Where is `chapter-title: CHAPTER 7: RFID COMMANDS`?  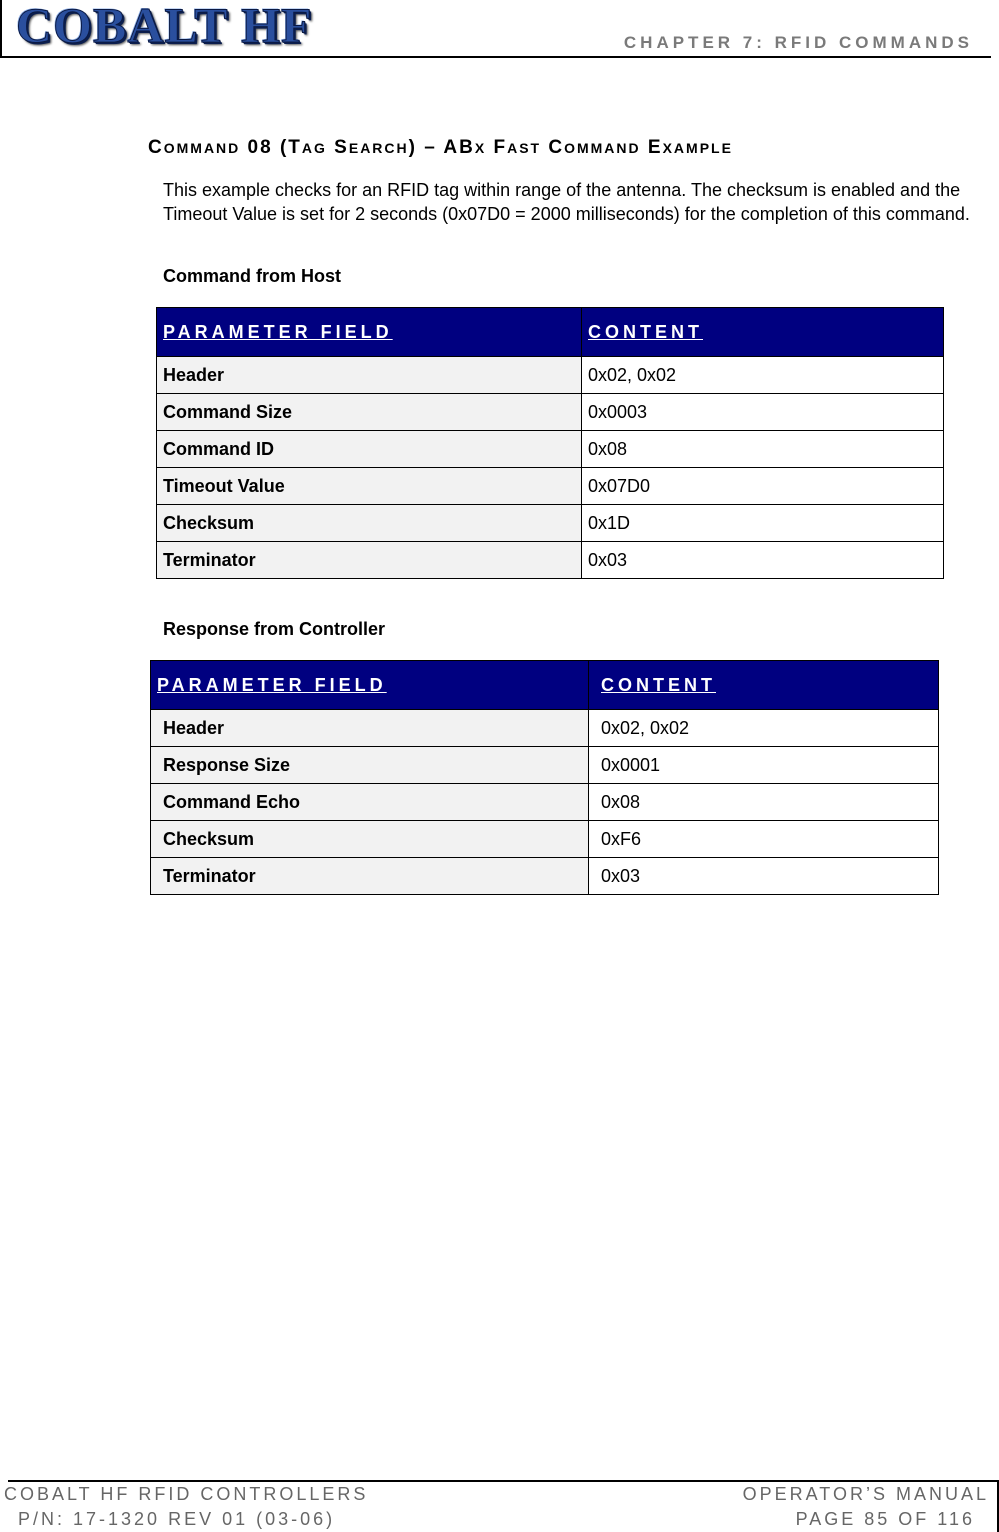
chapter-title: CHAPTER 7: RFID COMMANDS is located at coordinates (798, 42).